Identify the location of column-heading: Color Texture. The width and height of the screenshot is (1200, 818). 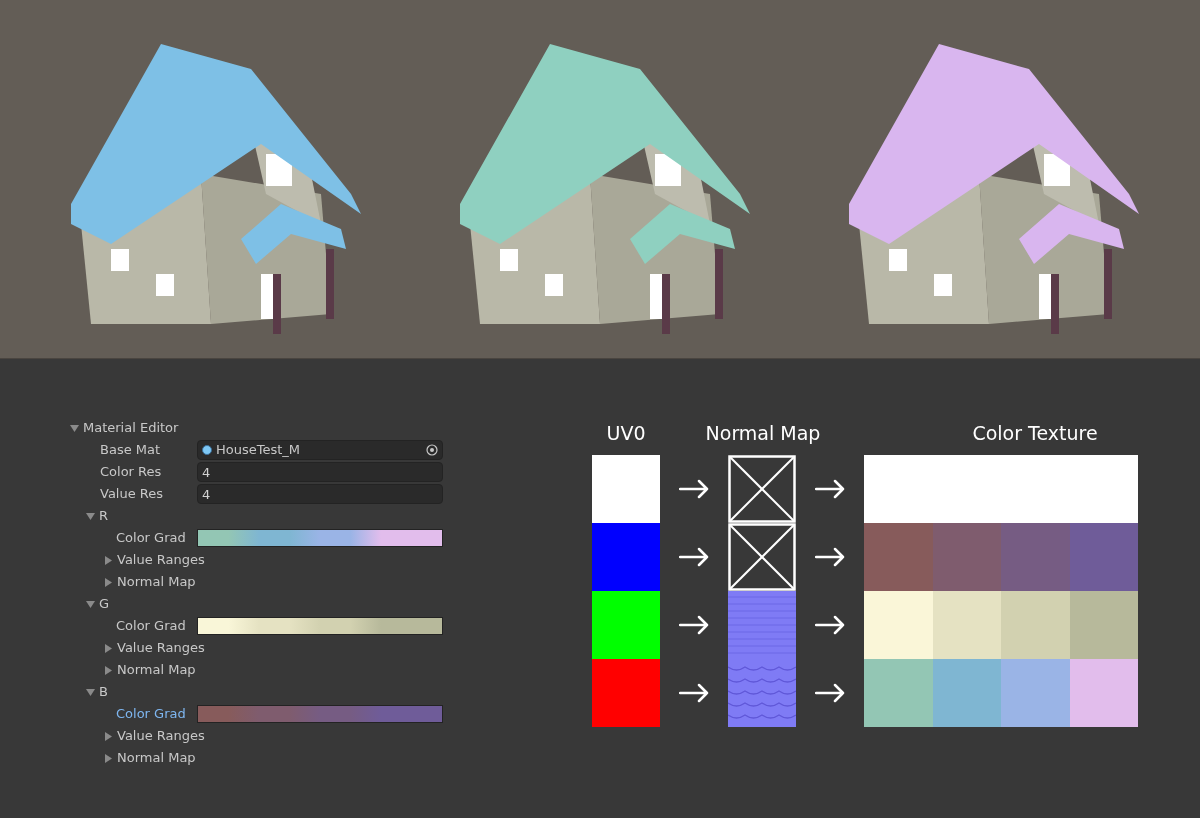
(1035, 433).